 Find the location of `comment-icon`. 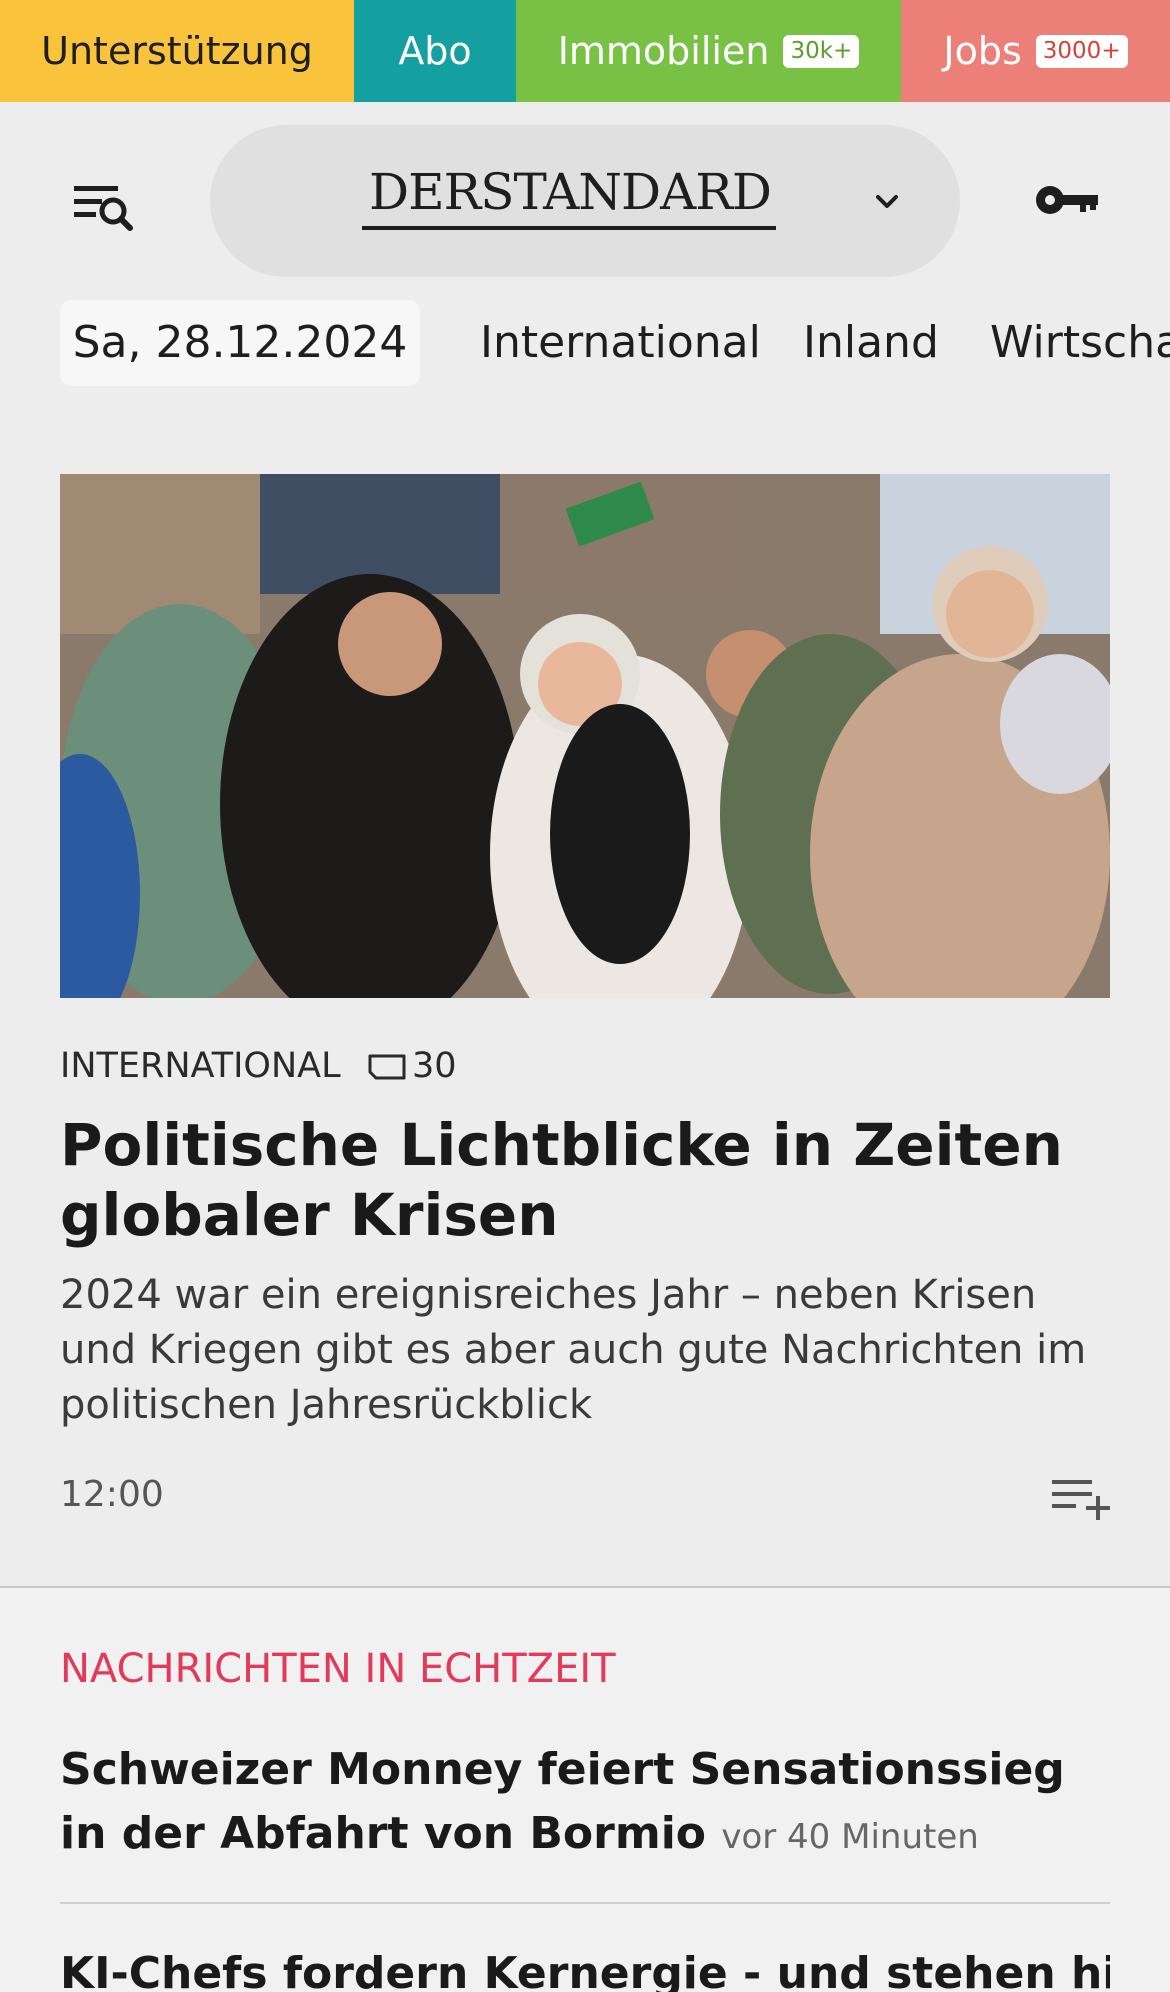

comment-icon is located at coordinates (387, 1067).